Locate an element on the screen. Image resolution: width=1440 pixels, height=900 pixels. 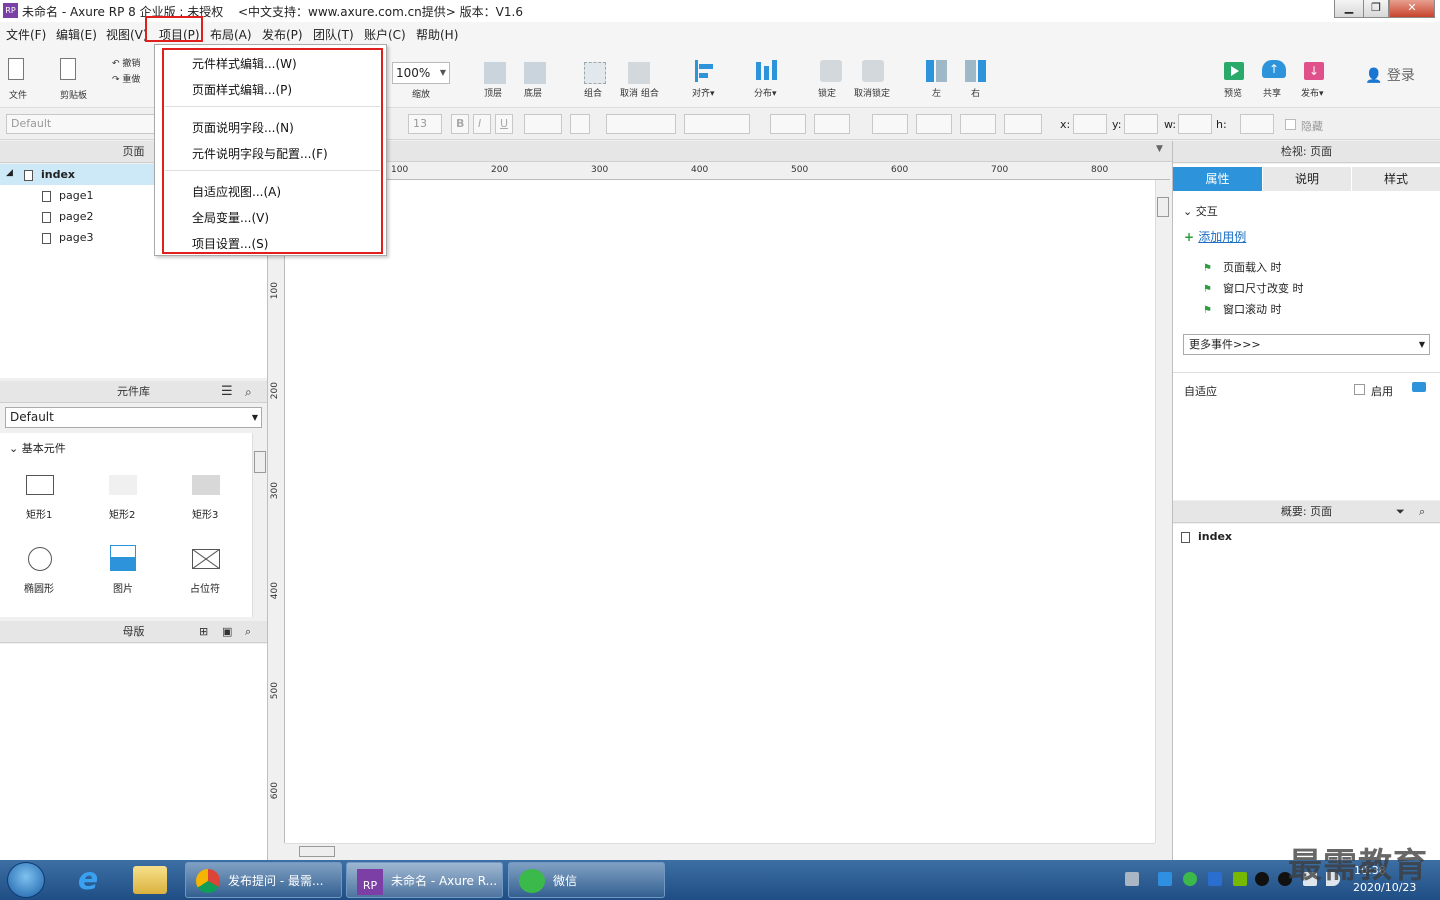
line-width-button is located at coordinates (934, 124).